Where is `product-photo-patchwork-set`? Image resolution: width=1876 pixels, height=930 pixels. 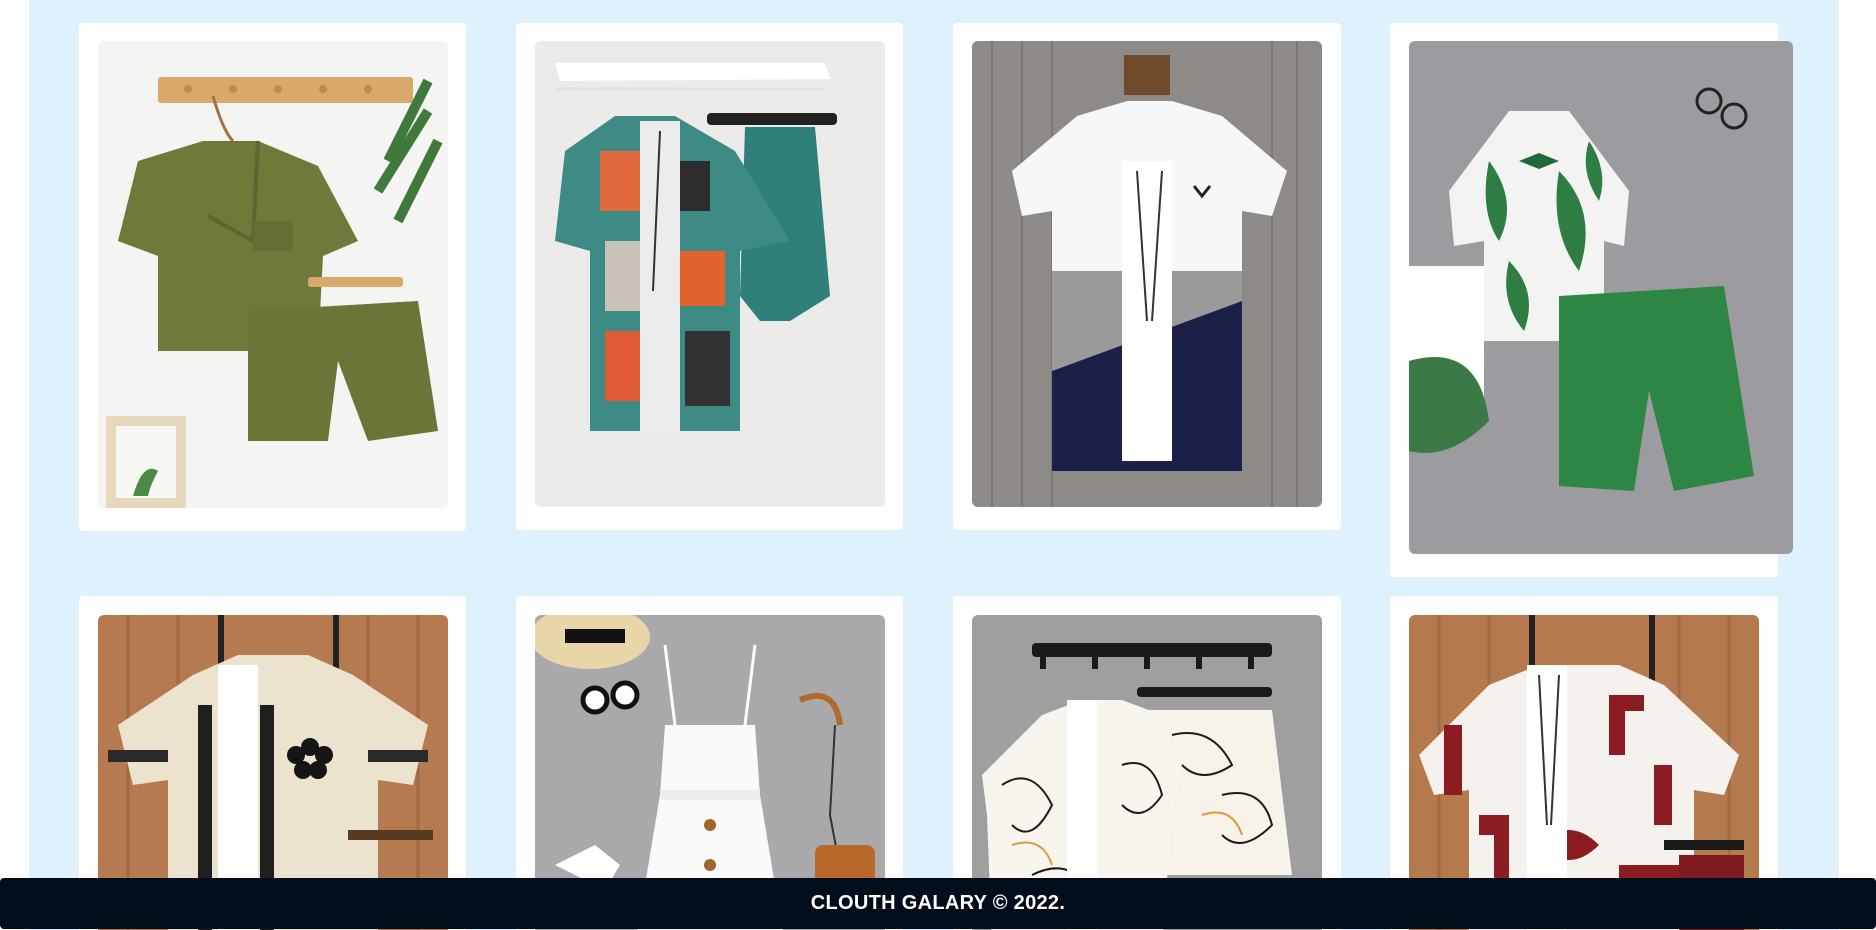 product-photo-patchwork-set is located at coordinates (710, 274).